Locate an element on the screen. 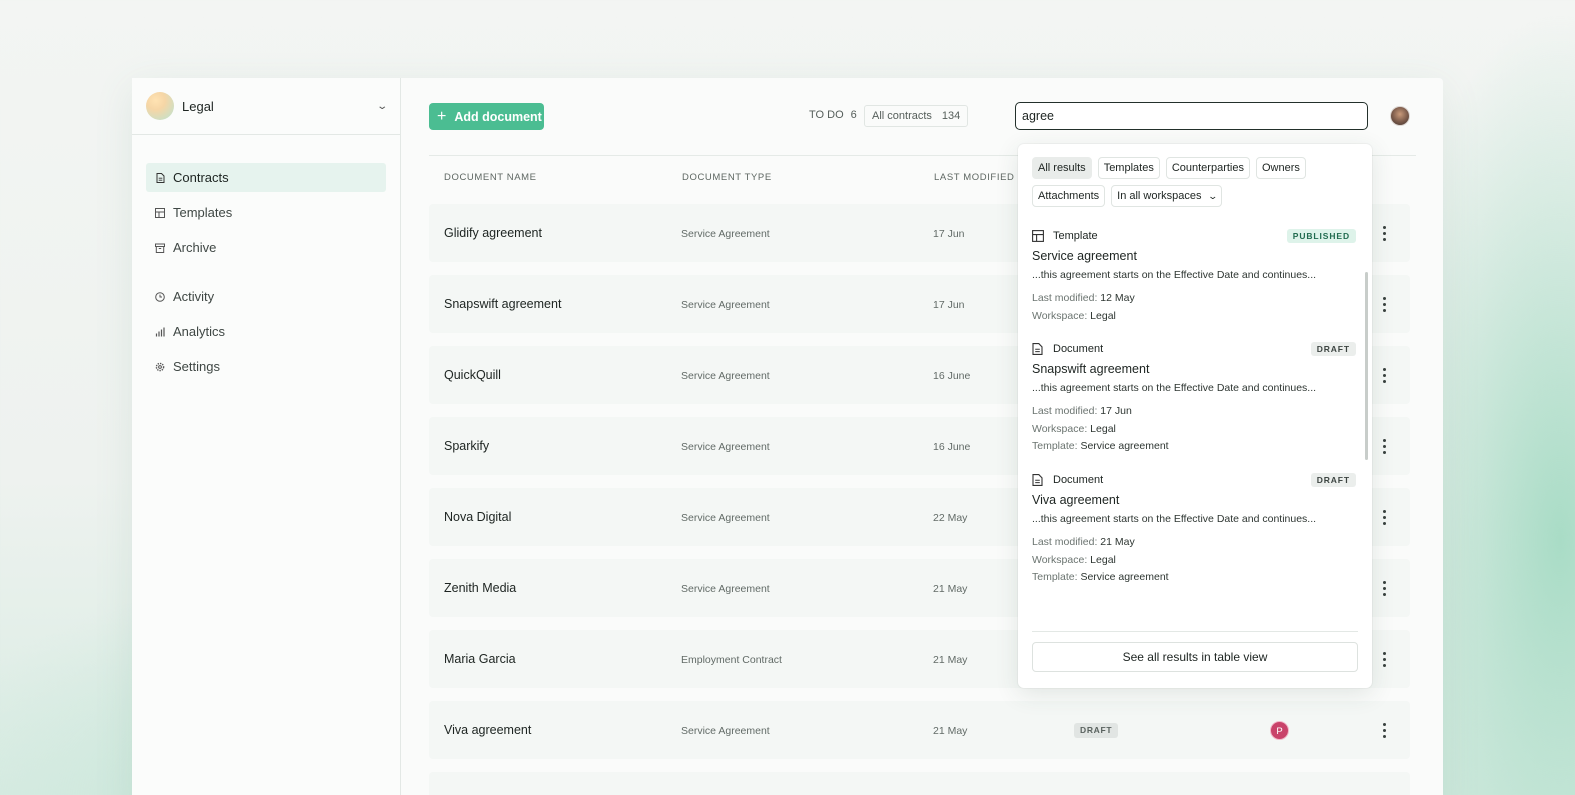  result-meta: Last modified: 12 May Workspace: Legal is located at coordinates (1194, 307).